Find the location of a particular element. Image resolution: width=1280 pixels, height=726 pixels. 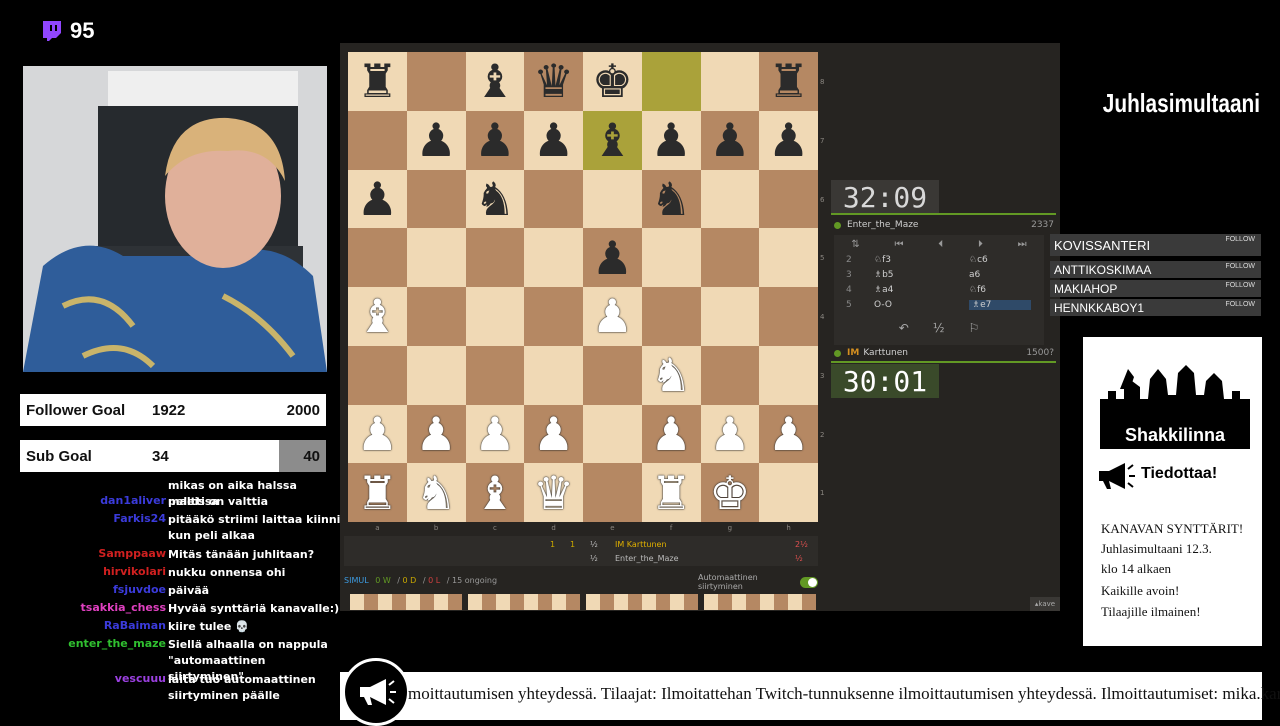

square-g5 is located at coordinates (730, 257).